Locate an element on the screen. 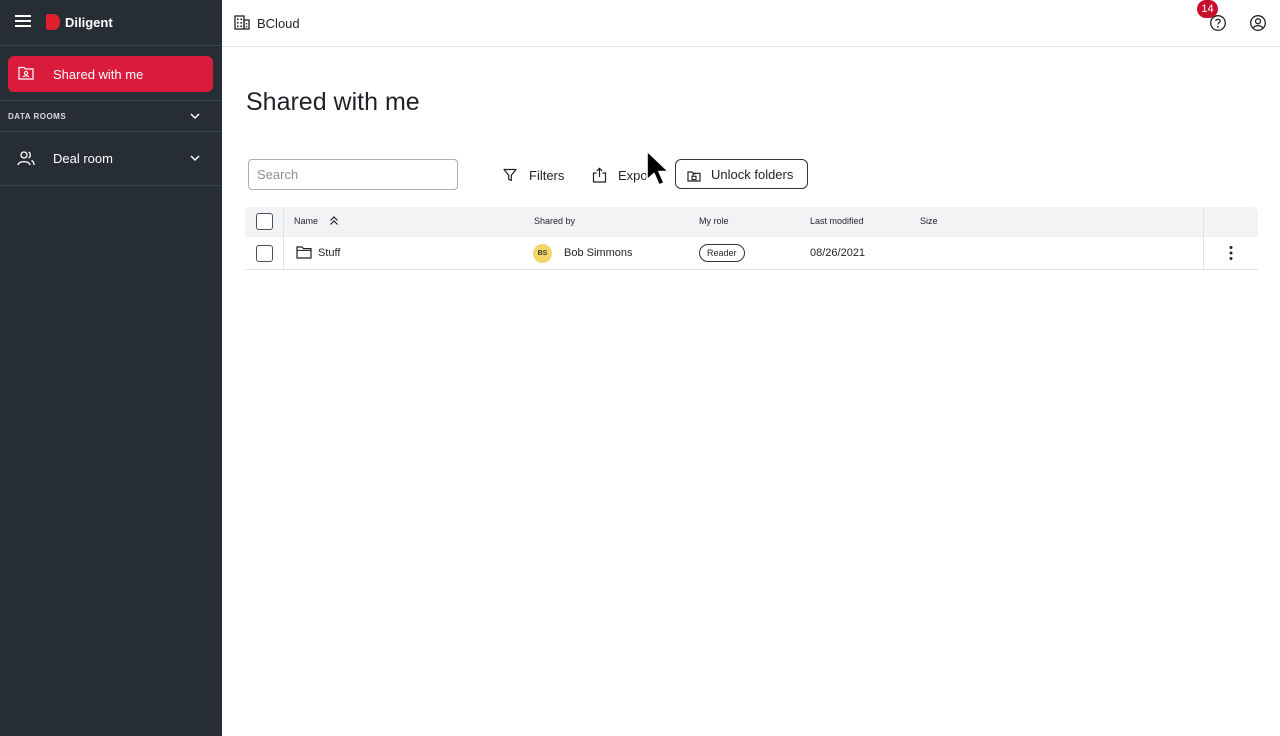 The image size is (1280, 736). people-icon is located at coordinates (26, 158).